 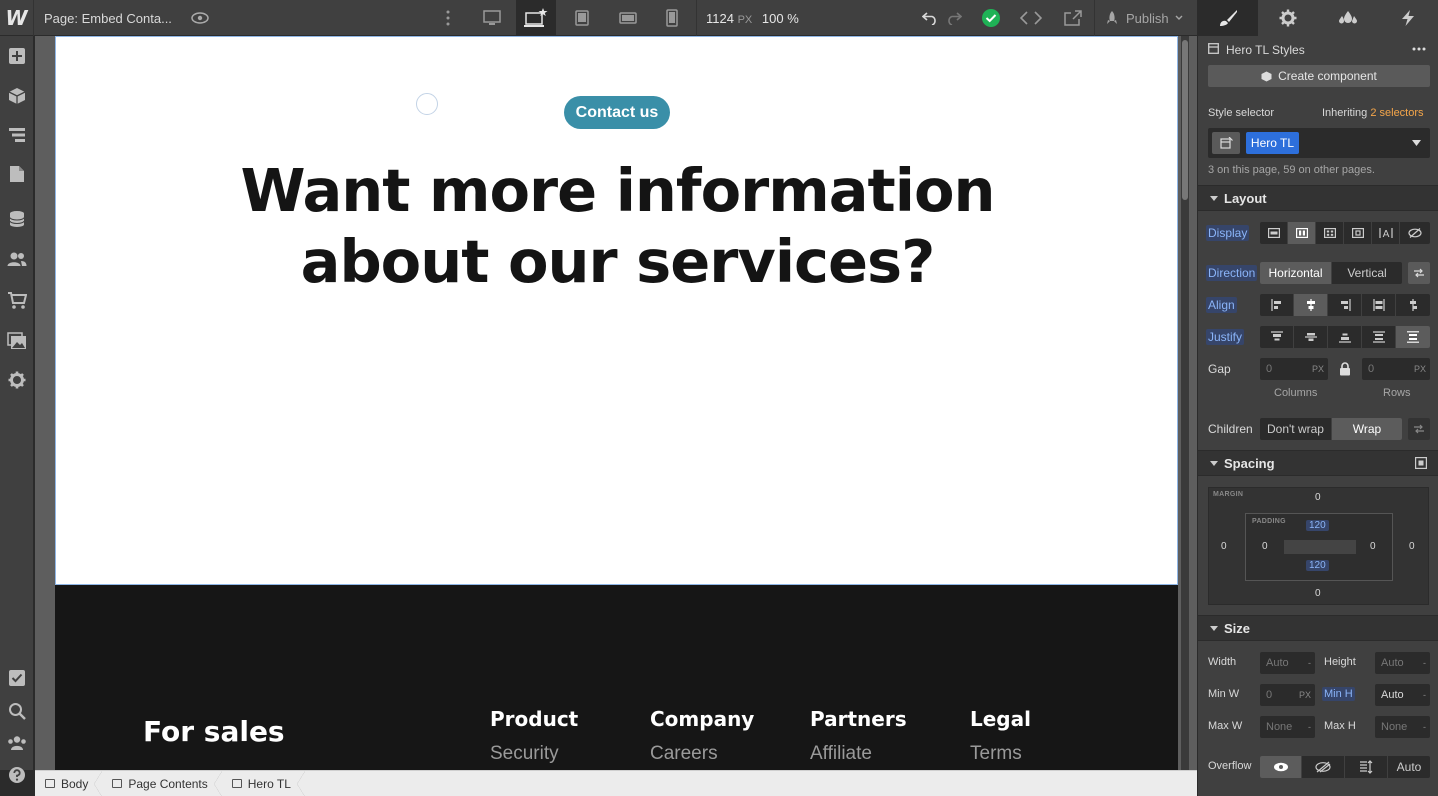 I want to click on dont-wrap-option: Don't wrap, so click(x=1296, y=429).